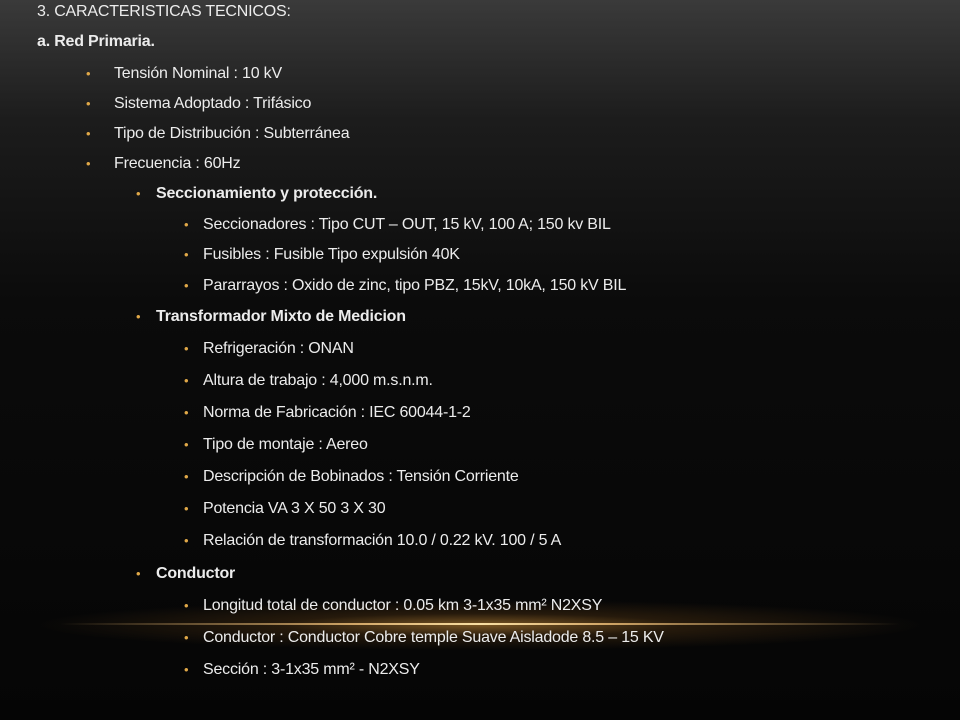  What do you see at coordinates (318, 380) in the screenshot?
I see `list-item: Altura de trabajo : 4,000 m.s.n.m.` at bounding box center [318, 380].